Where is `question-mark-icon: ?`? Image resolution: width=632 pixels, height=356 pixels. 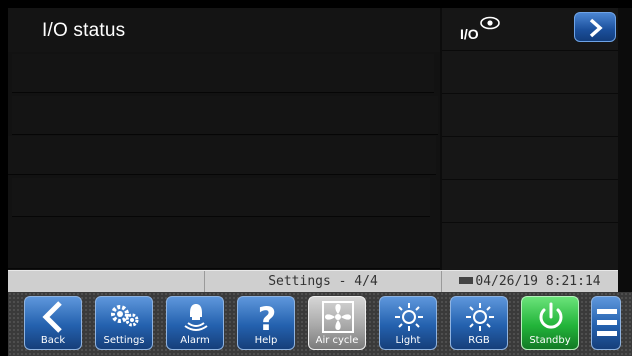 question-mark-icon: ? is located at coordinates (267, 317).